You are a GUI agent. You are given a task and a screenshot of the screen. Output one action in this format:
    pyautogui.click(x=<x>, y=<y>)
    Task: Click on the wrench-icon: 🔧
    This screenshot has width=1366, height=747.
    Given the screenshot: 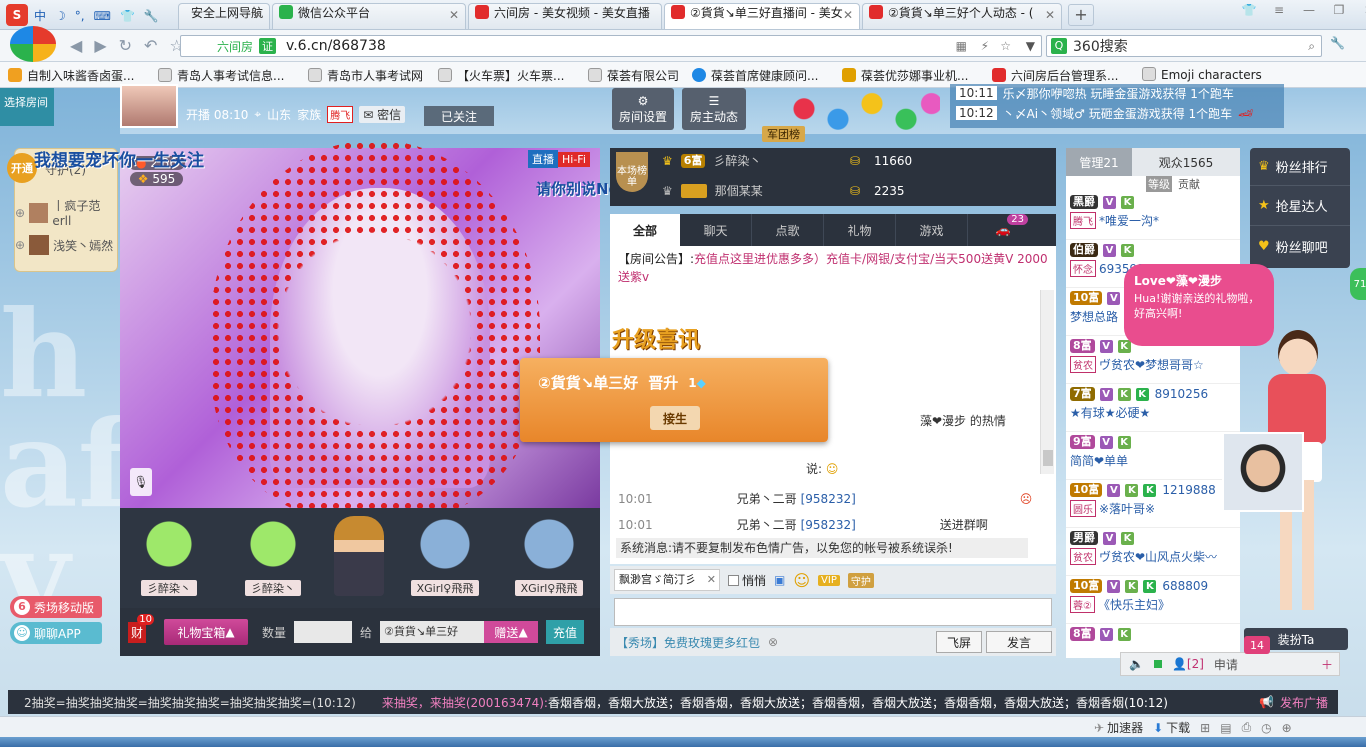 What is the action you would take?
    pyautogui.click(x=1337, y=43)
    